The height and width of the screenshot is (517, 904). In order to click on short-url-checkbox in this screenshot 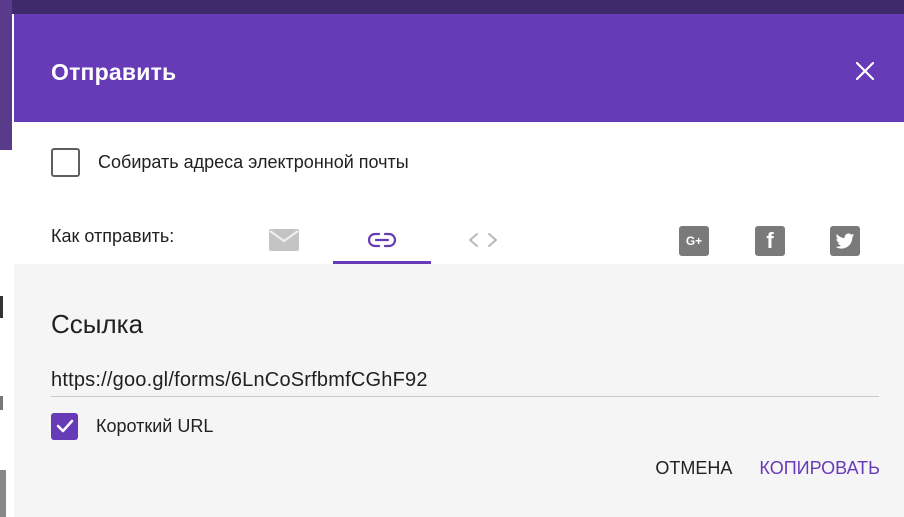, I will do `click(64, 426)`.